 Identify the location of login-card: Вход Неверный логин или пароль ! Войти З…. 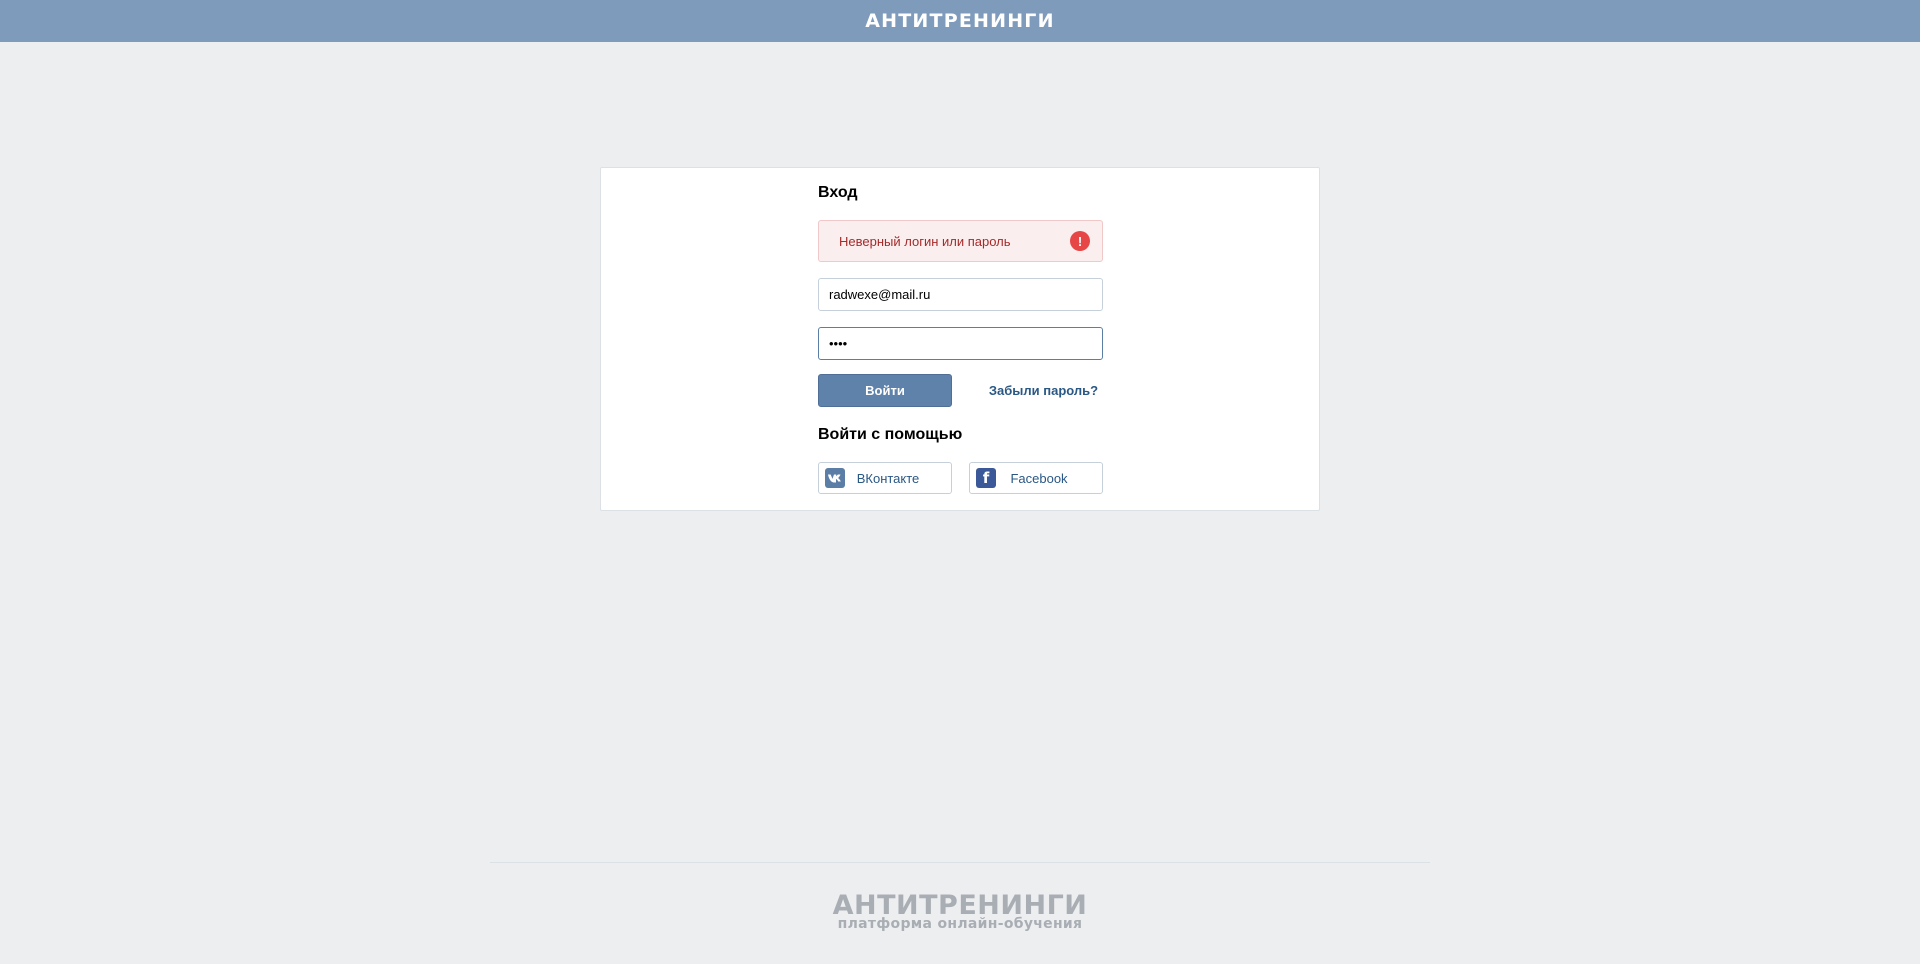
(960, 339).